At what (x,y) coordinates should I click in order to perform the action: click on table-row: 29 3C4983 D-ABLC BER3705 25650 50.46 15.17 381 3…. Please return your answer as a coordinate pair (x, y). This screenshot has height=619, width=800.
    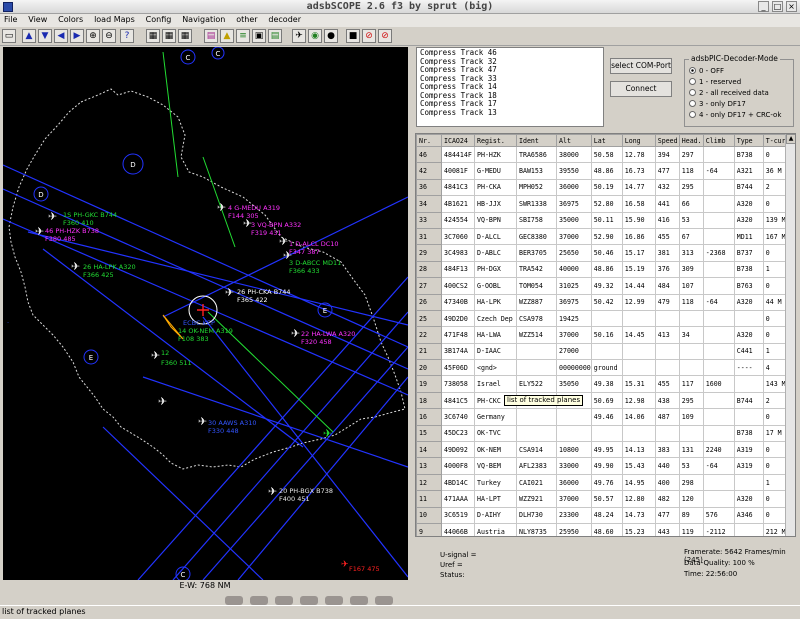
    Looking at the image, I should click on (603, 253).